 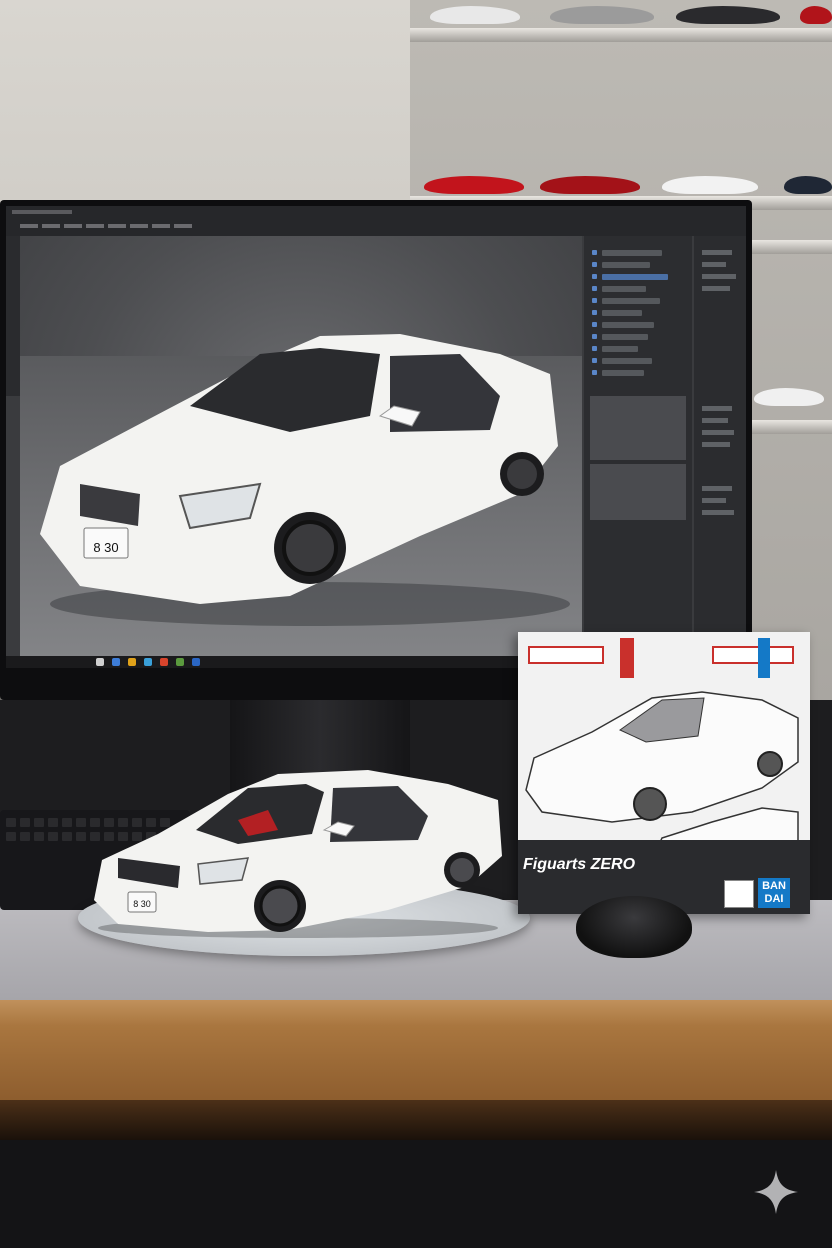 I want to click on under-desk, so click(x=416, y=1194).